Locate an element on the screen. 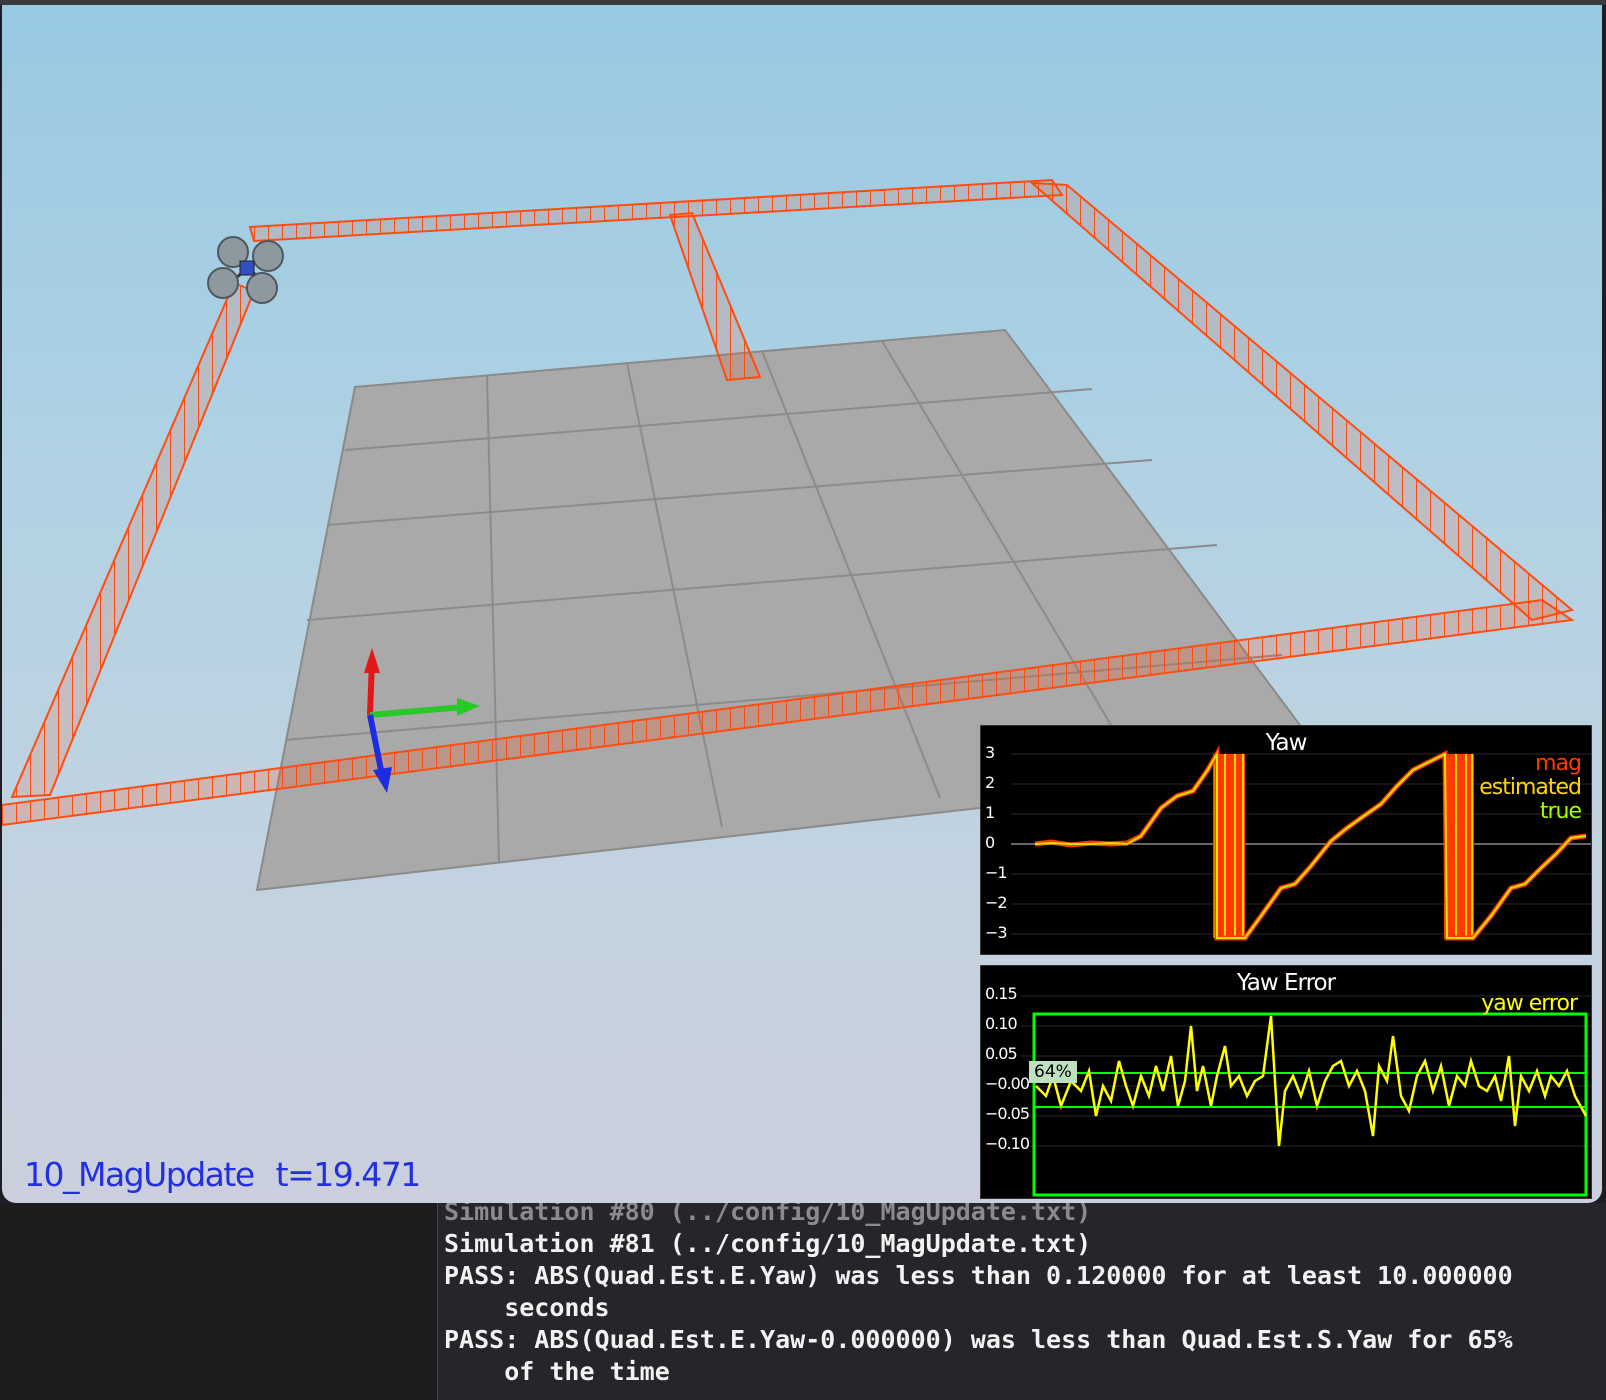 Image resolution: width=1606 pixels, height=1400 pixels. yaw-plot: Yaw 3 2 1 0 −1 −2 −3 mag estimated true is located at coordinates (1286, 840).